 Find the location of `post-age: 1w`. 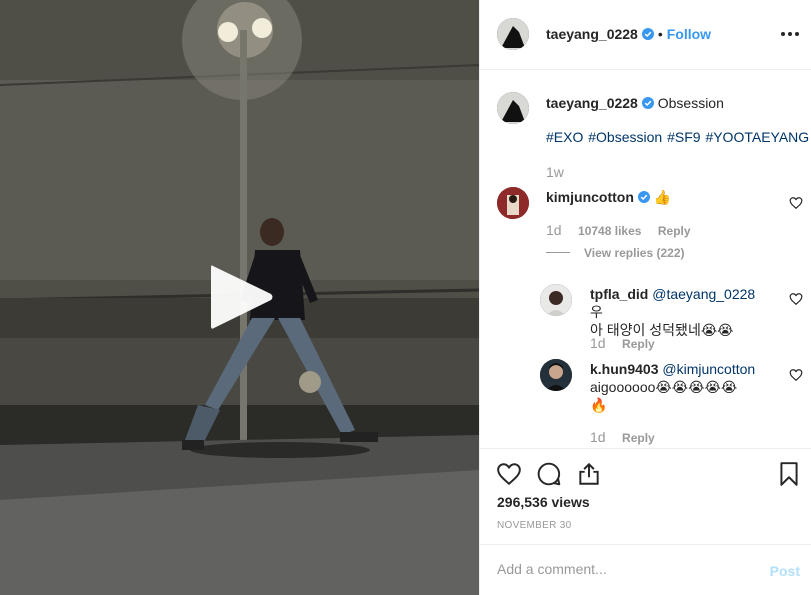

post-age: 1w is located at coordinates (555, 172).